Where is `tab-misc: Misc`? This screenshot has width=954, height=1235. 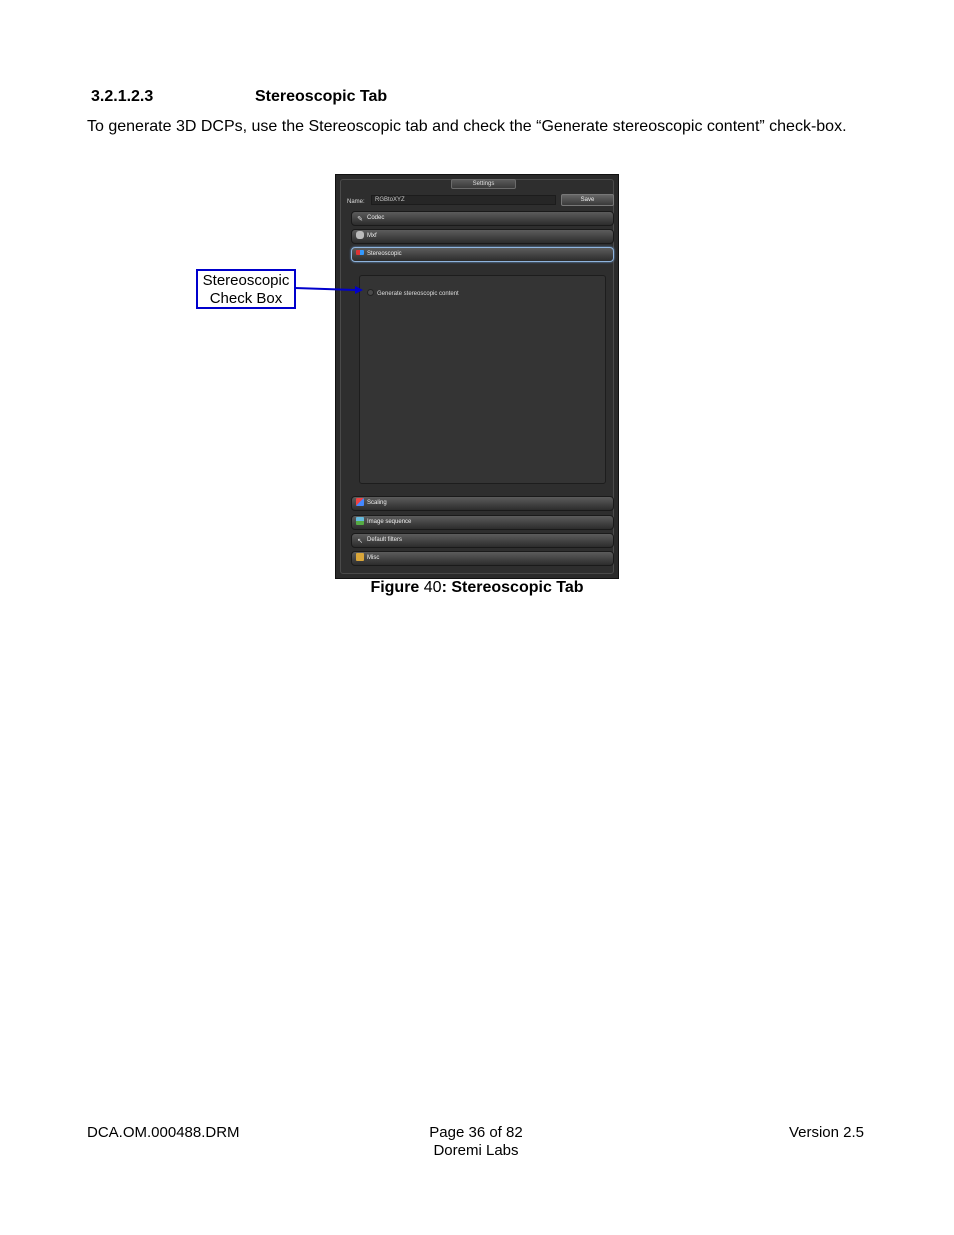
tab-misc: Misc is located at coordinates (482, 558).